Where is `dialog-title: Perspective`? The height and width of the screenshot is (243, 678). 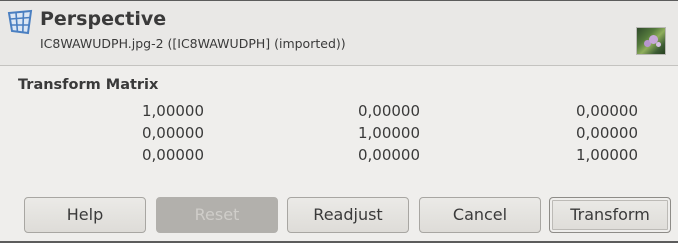 dialog-title: Perspective is located at coordinates (103, 19).